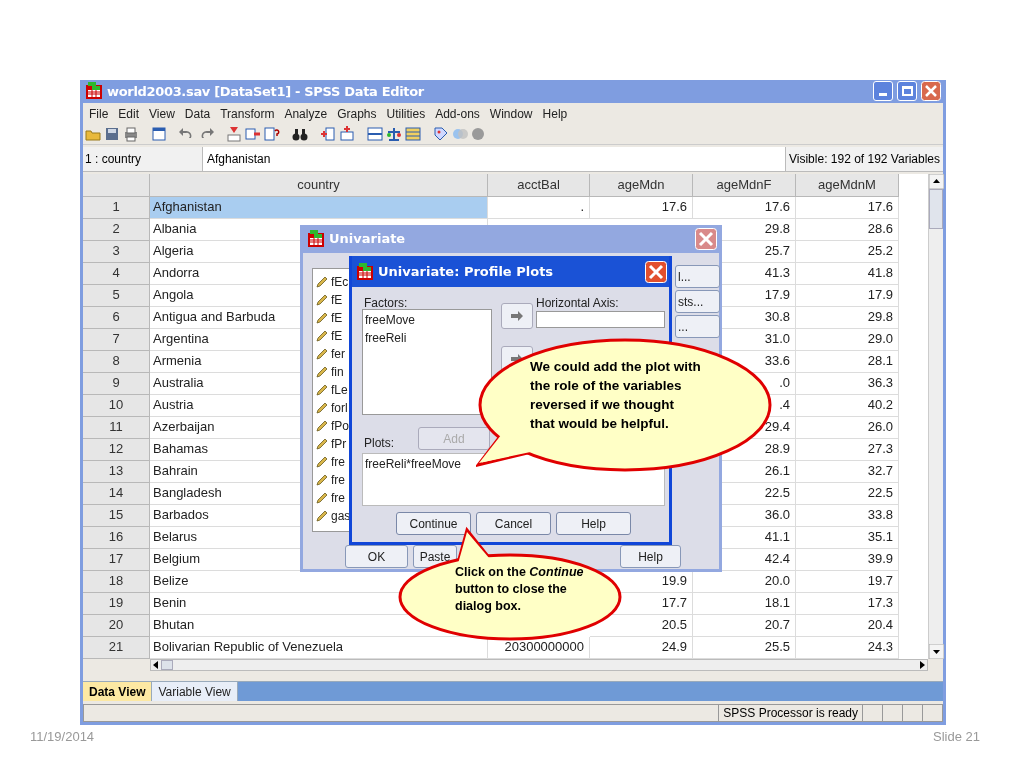 The width and height of the screenshot is (1024, 768). Describe the element at coordinates (600, 319) in the screenshot. I see `horizontal-axis-field` at that location.